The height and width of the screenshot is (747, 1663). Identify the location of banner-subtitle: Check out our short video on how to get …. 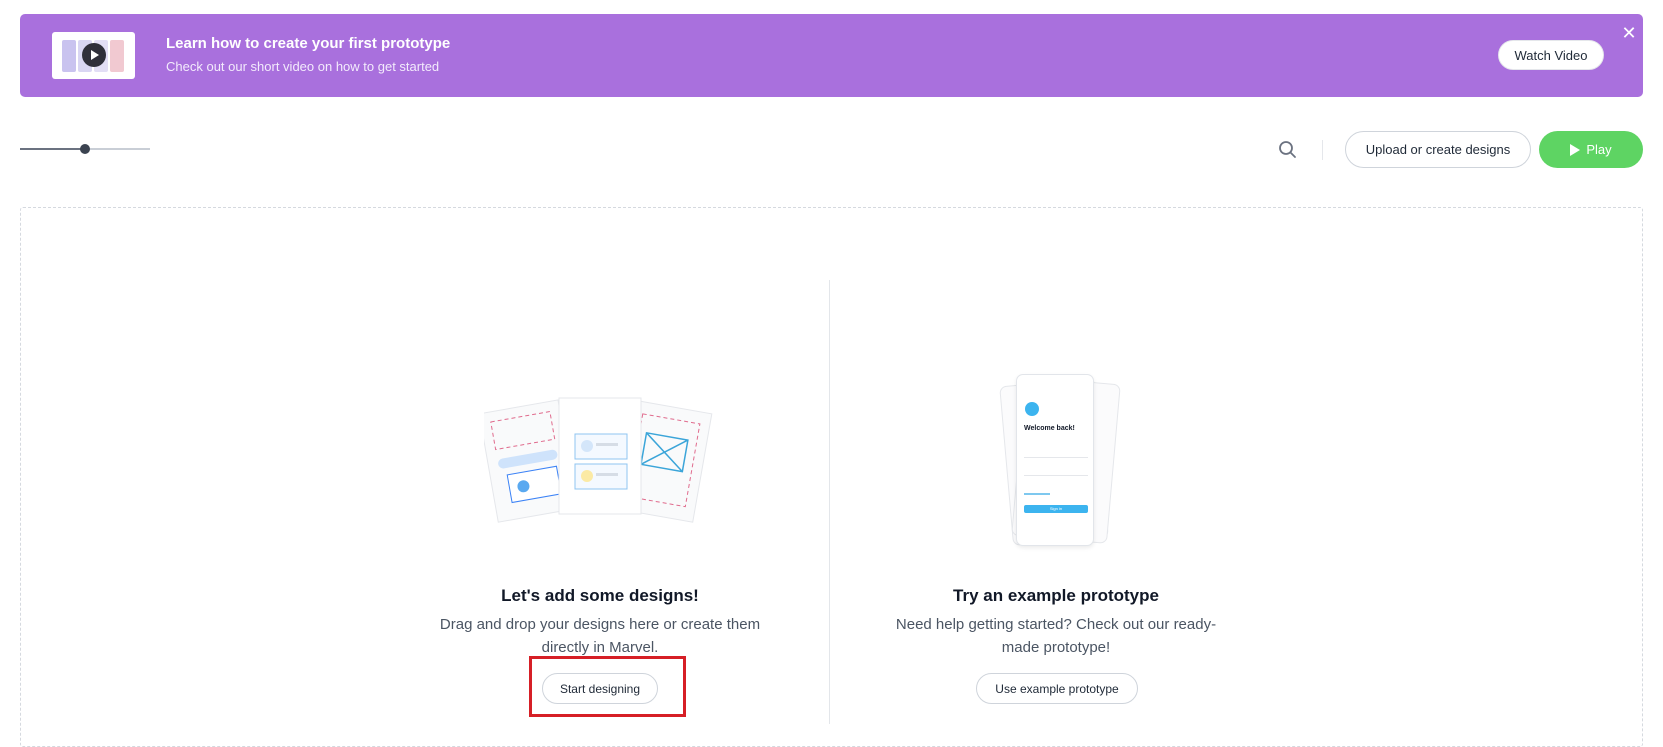
(303, 66).